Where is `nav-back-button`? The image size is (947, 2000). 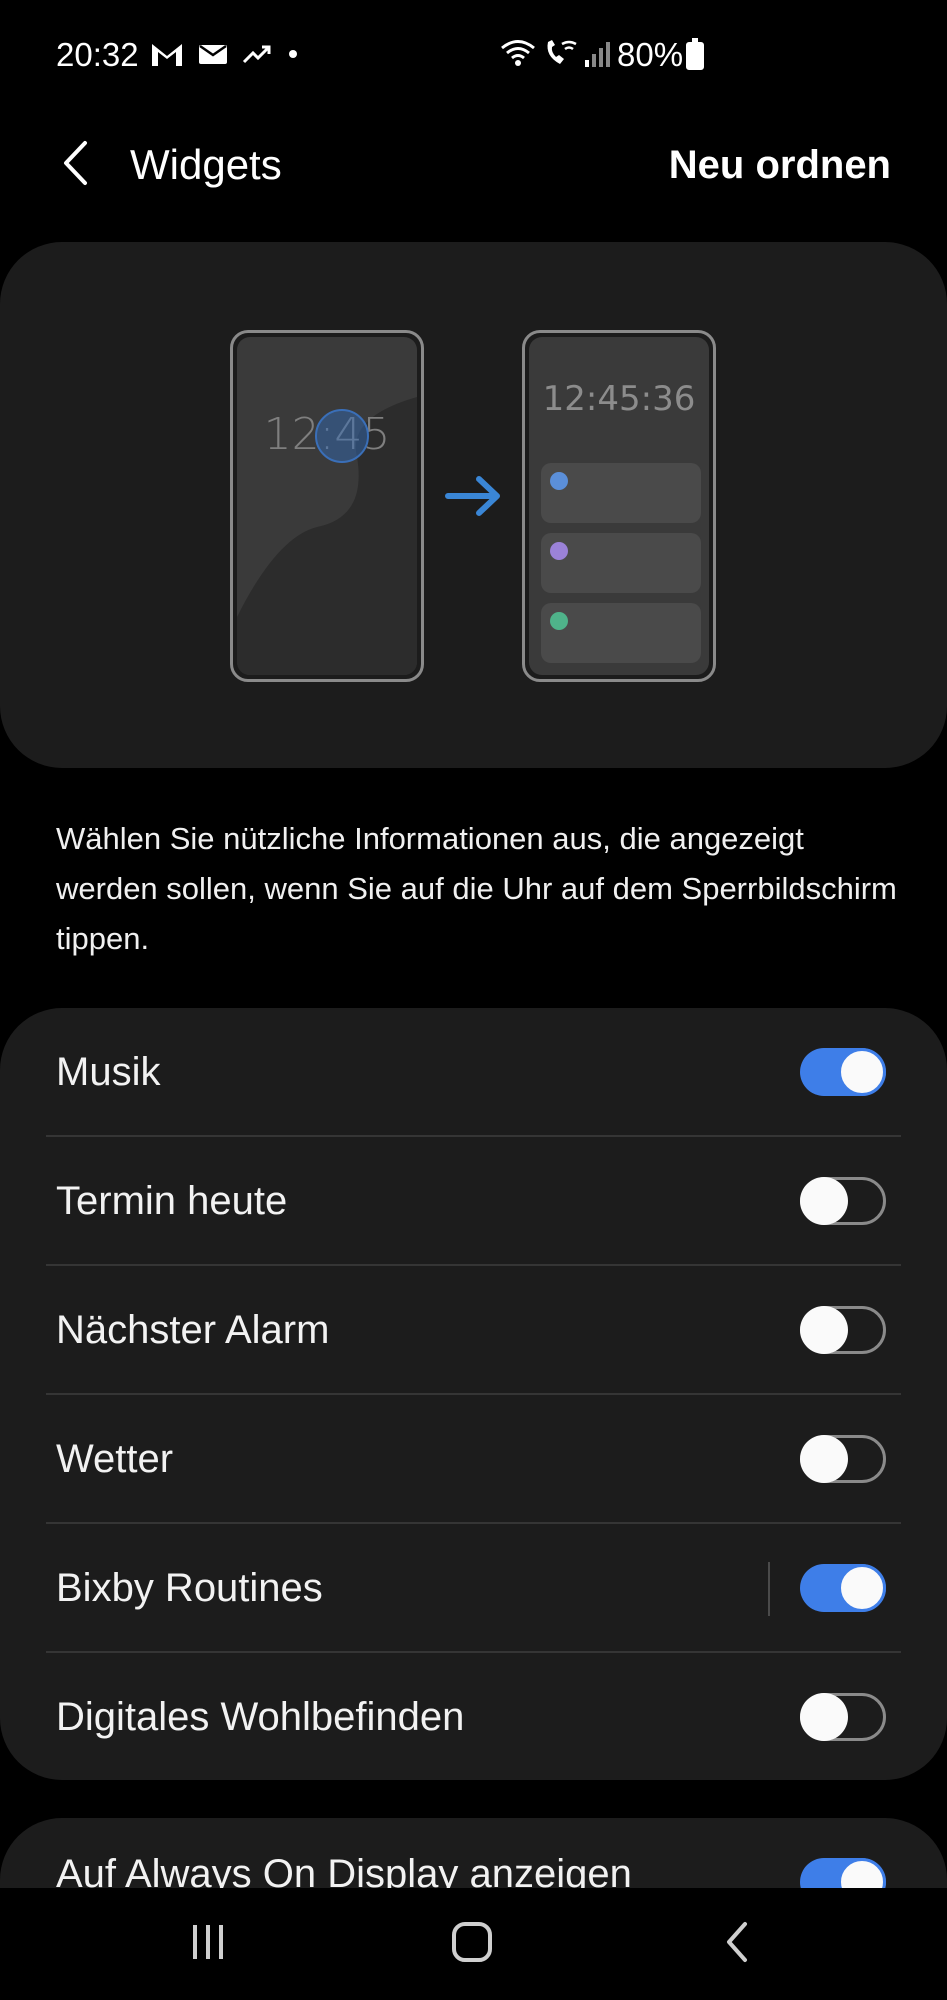 nav-back-button is located at coordinates (738, 1944).